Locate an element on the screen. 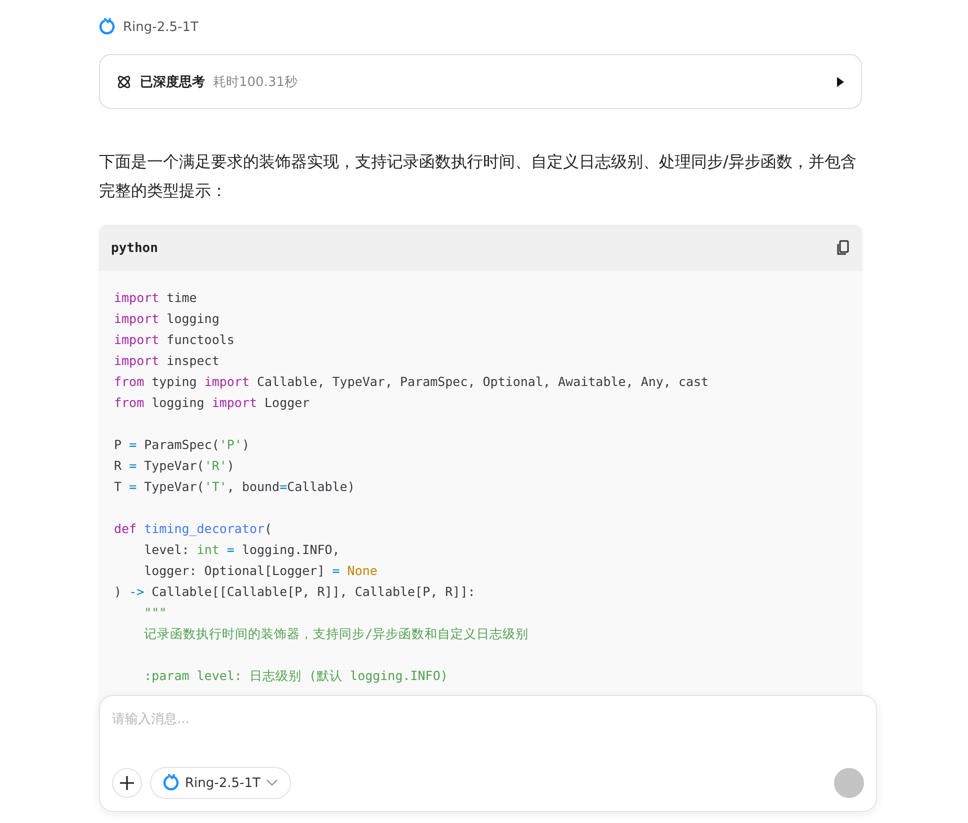 Image resolution: width=968 pixels, height=823 pixels. code-line: R = TypeVar('R') is located at coordinates (175, 466).